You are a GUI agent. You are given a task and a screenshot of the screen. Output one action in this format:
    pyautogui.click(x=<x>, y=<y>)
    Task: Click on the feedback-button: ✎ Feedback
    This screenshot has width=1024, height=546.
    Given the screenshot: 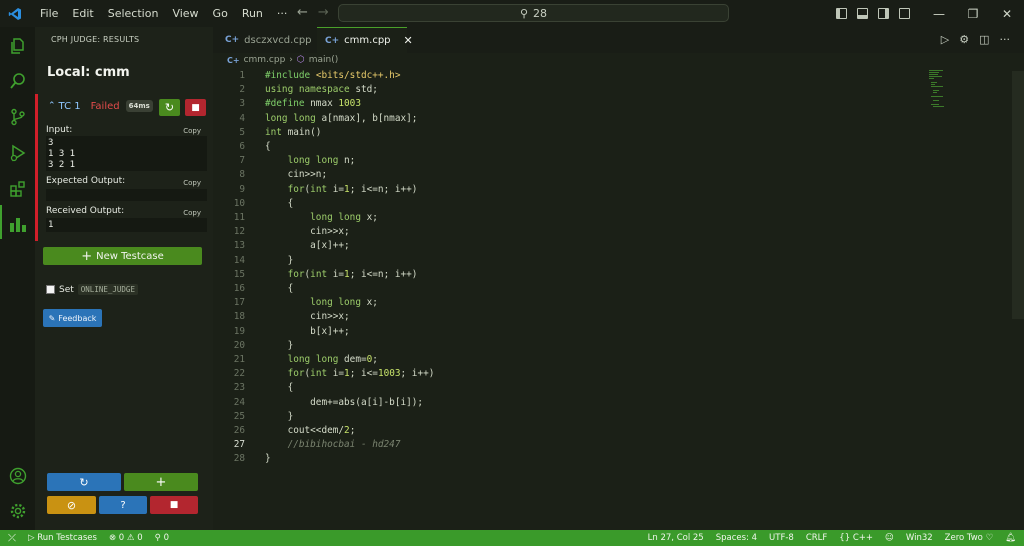 What is the action you would take?
    pyautogui.click(x=72, y=318)
    